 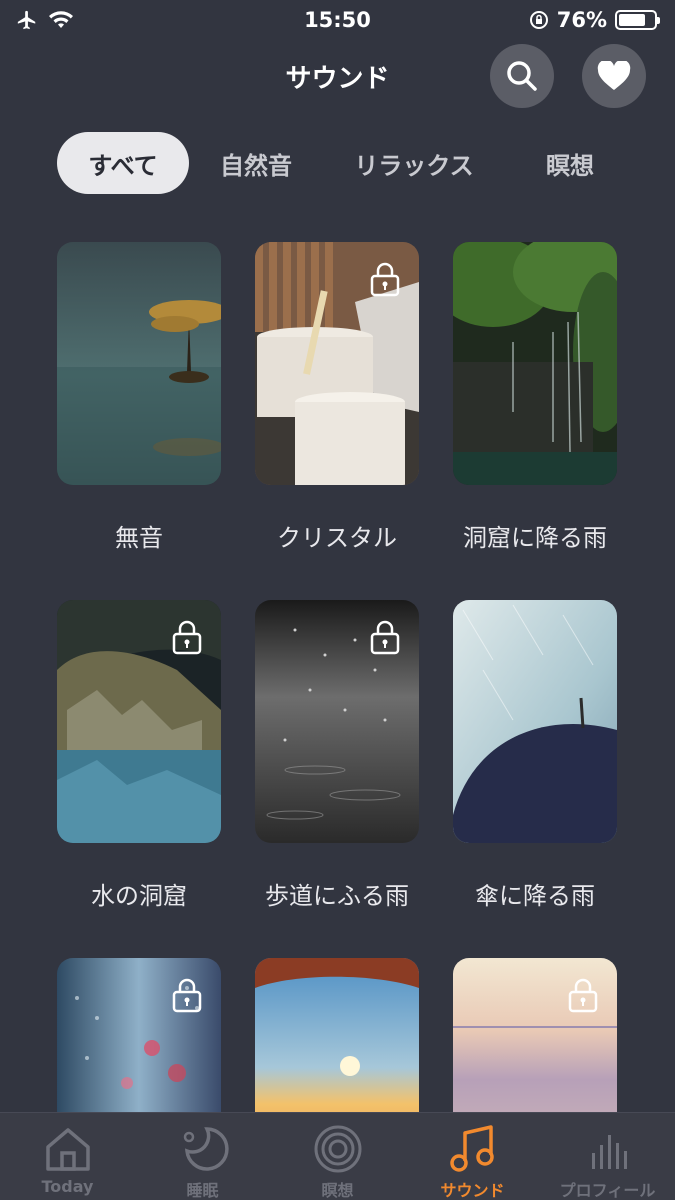 What do you see at coordinates (337, 79) in the screenshot?
I see `page-title: サウンド` at bounding box center [337, 79].